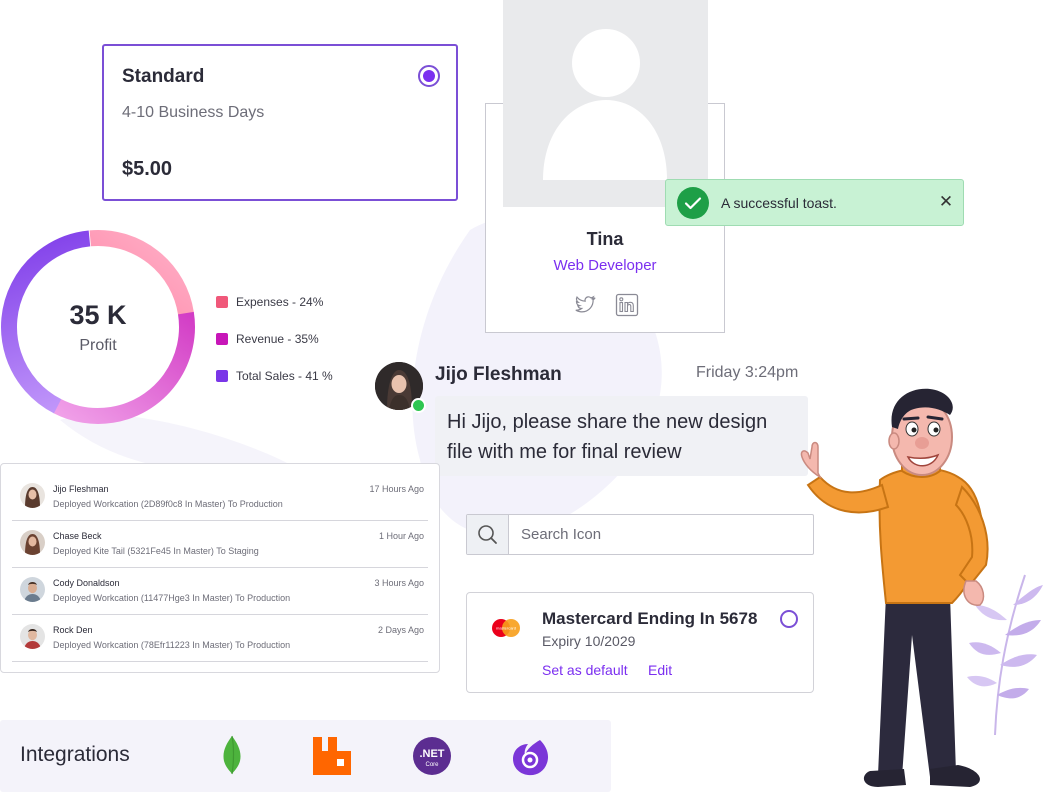  What do you see at coordinates (193, 112) in the screenshot?
I see `shipping-delivery-time: 4-10 Business Days` at bounding box center [193, 112].